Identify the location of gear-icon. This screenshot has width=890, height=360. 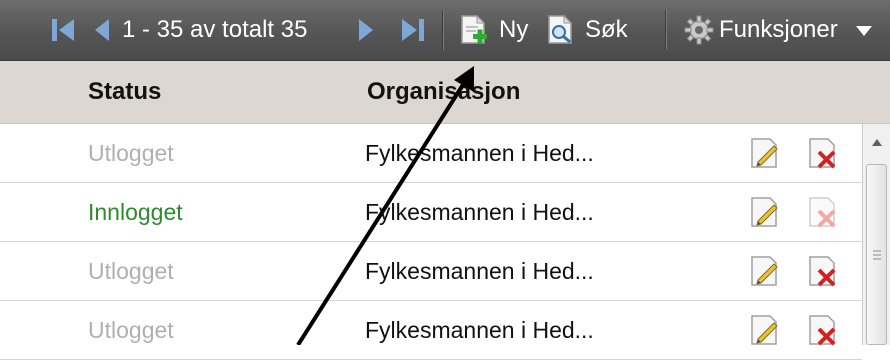
(699, 30).